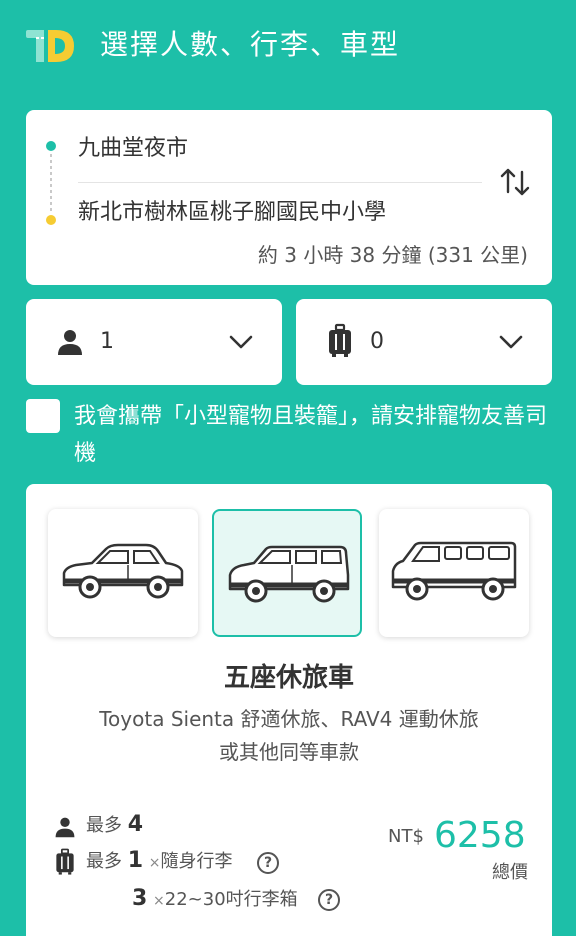 The height and width of the screenshot is (936, 576). I want to click on price-amount: 6258, so click(480, 835).